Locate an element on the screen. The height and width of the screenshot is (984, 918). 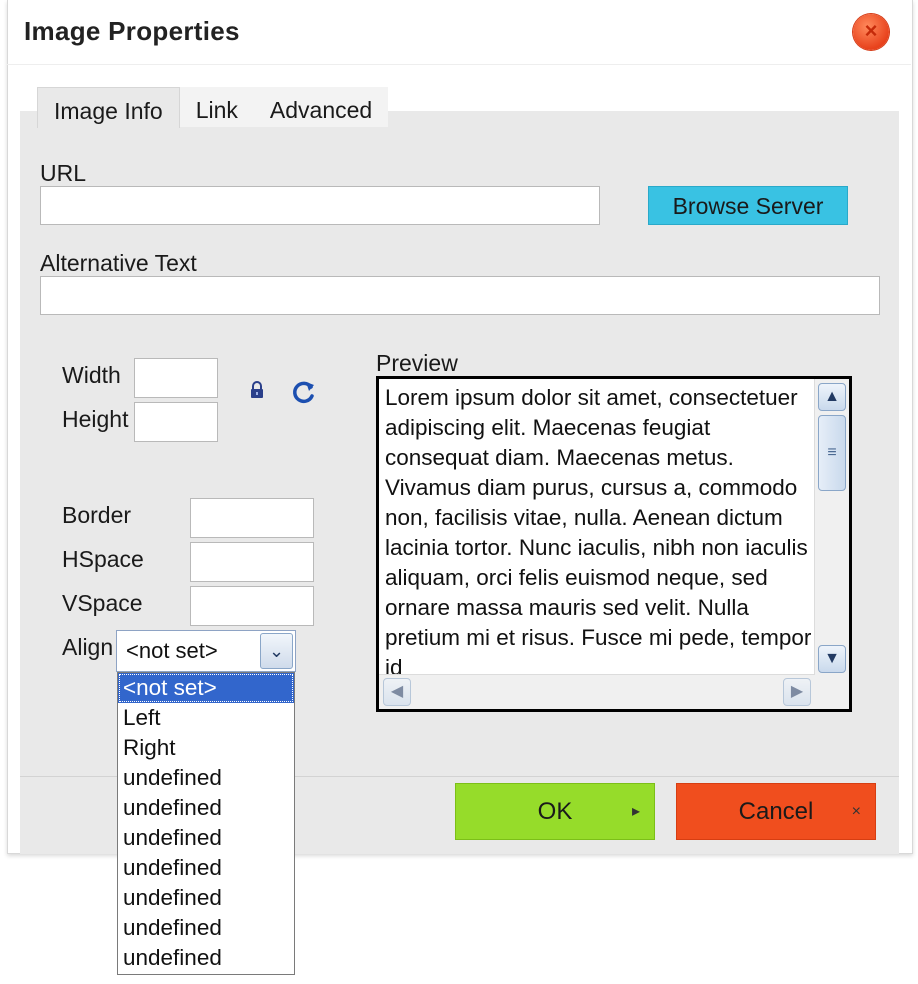
align-select: <not set> ⌄ is located at coordinates (206, 651).